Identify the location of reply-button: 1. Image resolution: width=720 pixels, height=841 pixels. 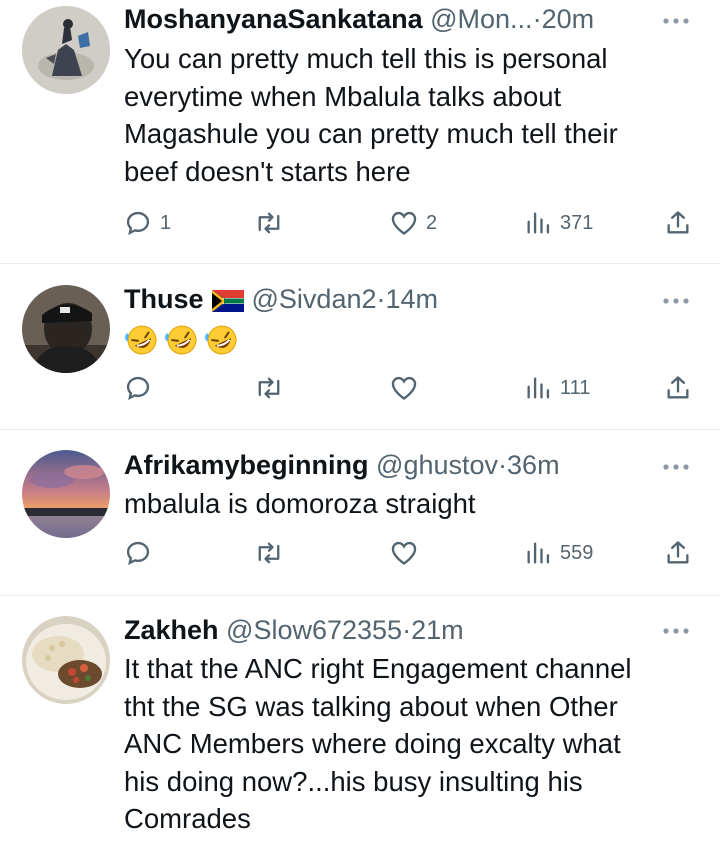
(147, 223).